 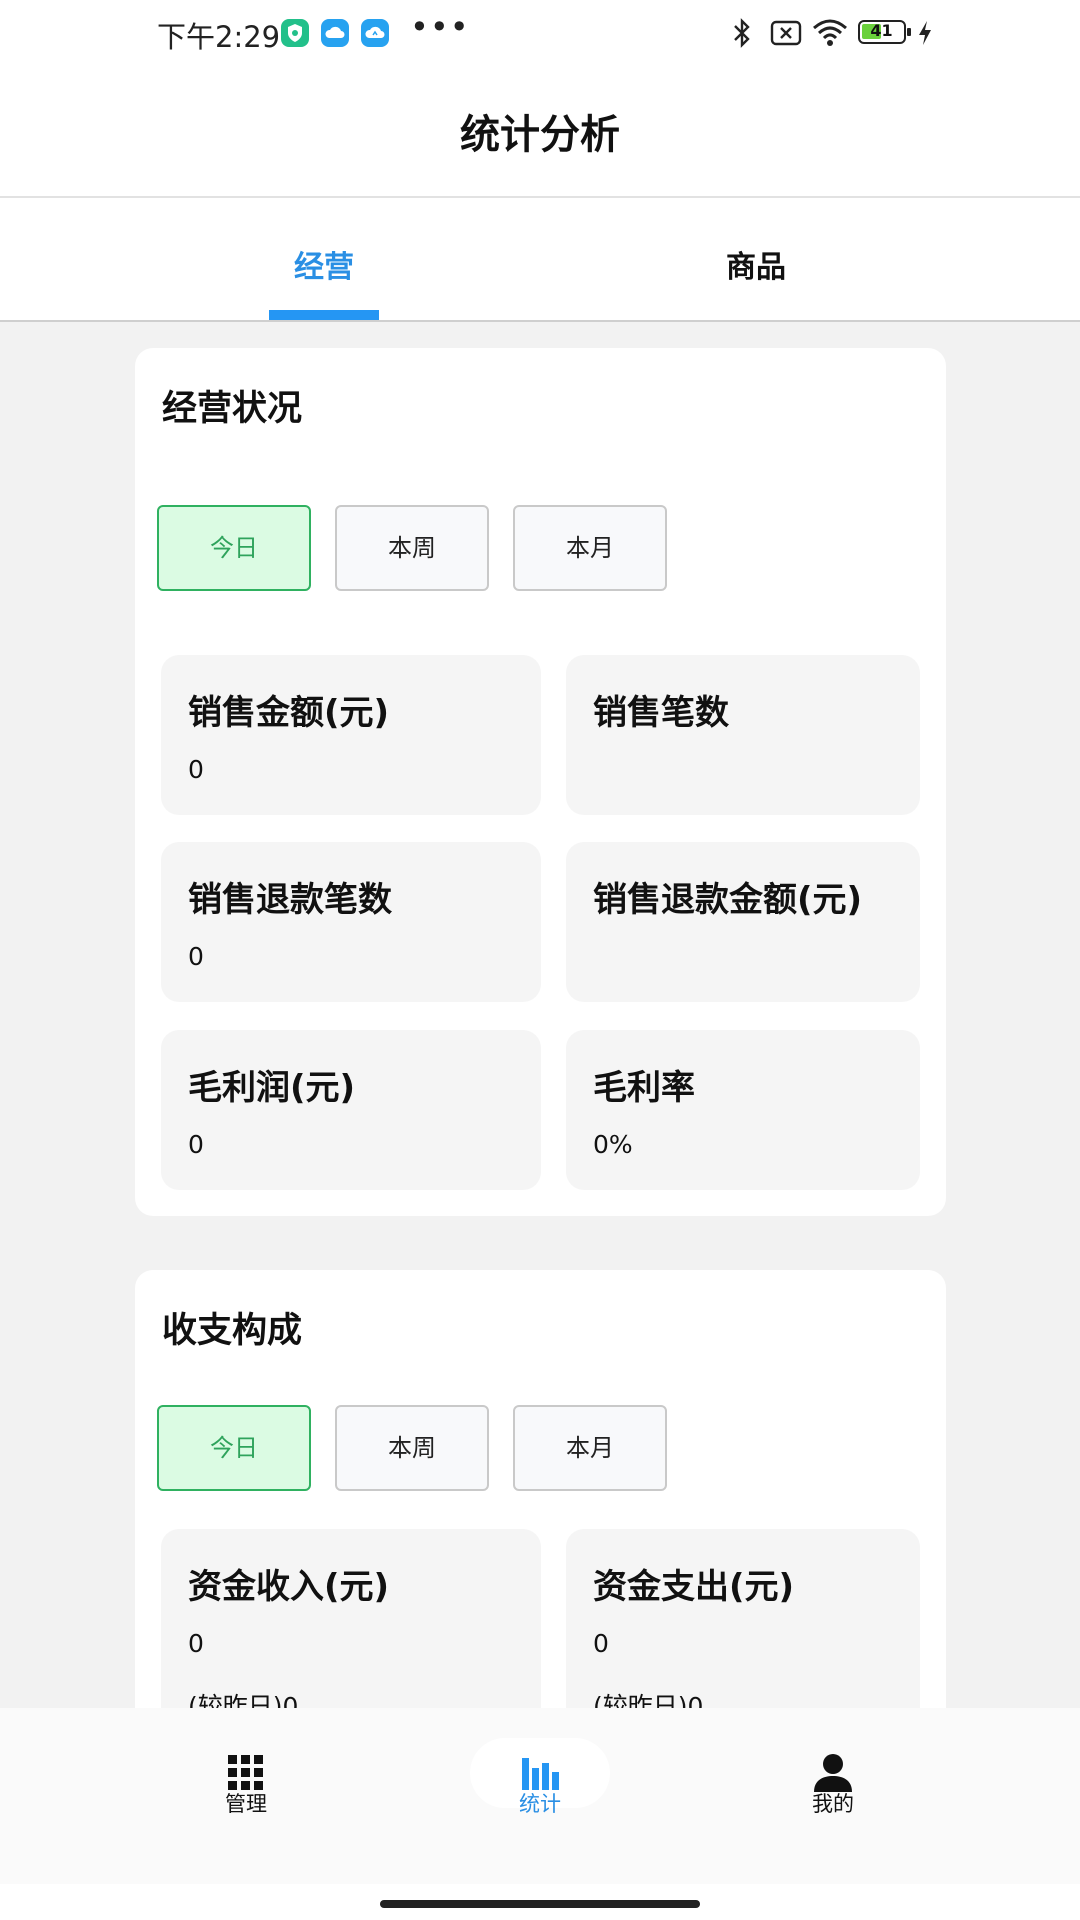 I want to click on home-indicator, so click(x=540, y=1904).